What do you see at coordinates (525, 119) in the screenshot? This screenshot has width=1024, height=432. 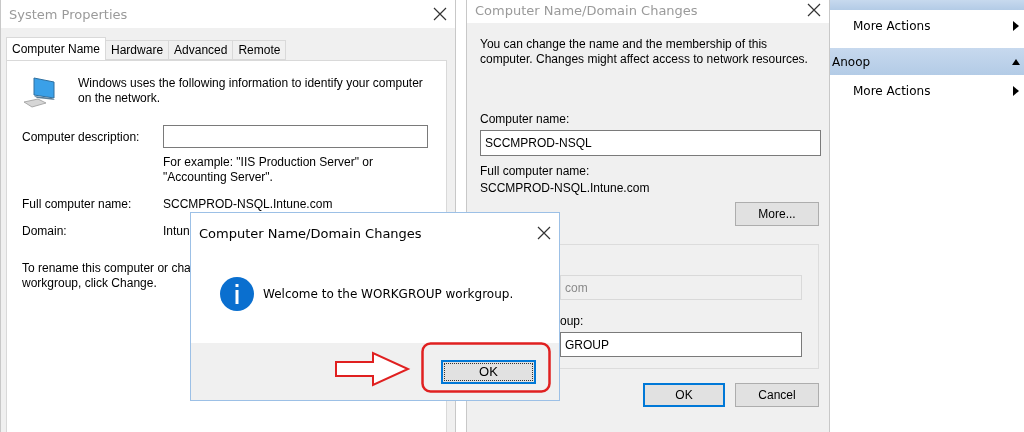 I see `field-label: Computer name:` at bounding box center [525, 119].